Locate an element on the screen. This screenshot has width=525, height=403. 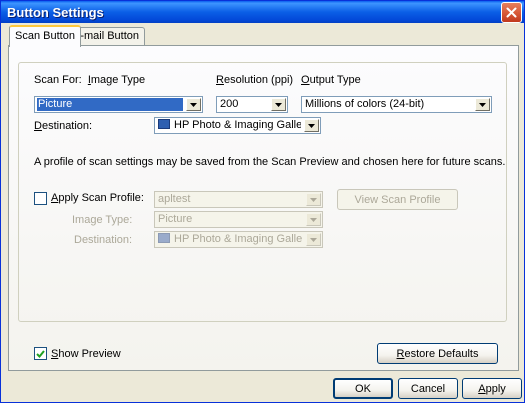
apply-button: Apply is located at coordinates (492, 388).